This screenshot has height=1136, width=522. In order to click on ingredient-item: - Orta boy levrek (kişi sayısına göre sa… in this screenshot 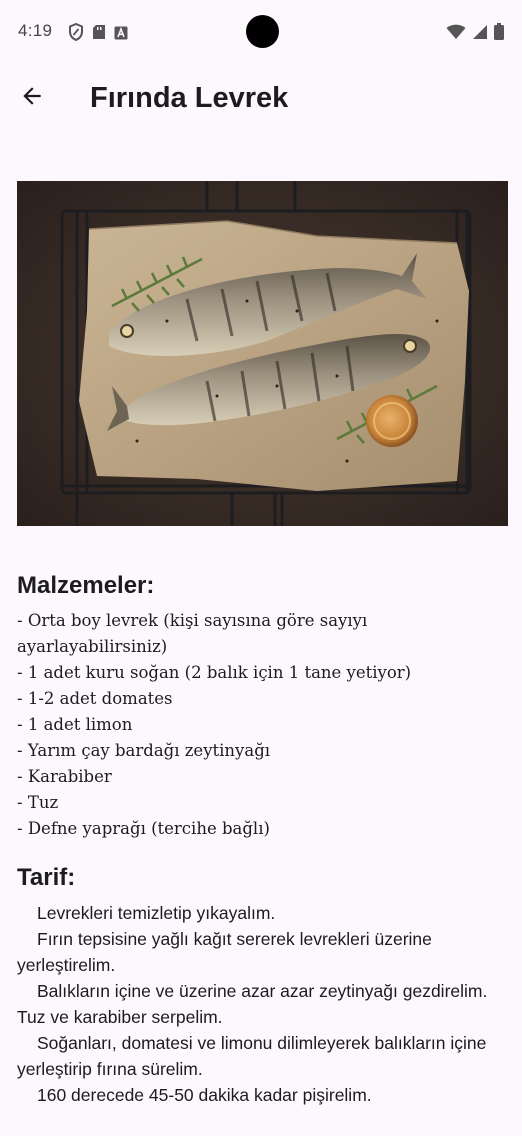, I will do `click(192, 633)`.